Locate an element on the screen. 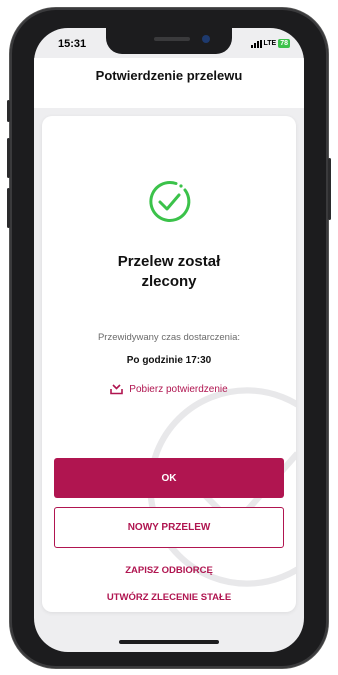  ok-button: OK is located at coordinates (169, 478).